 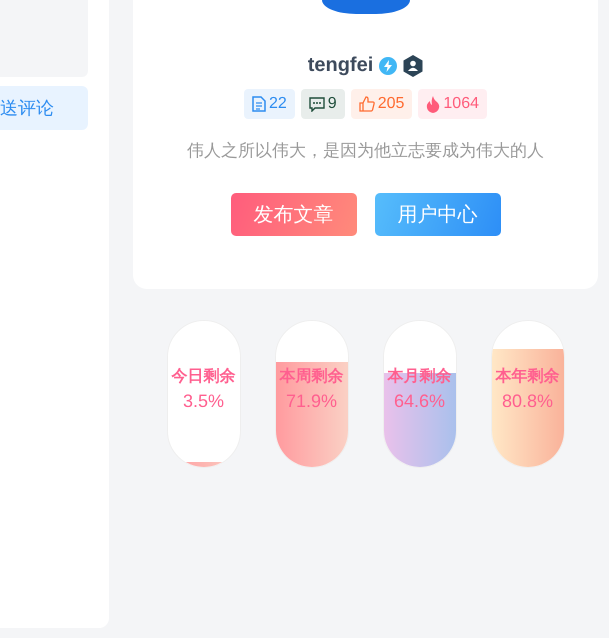 I want to click on document-icon, so click(x=259, y=104).